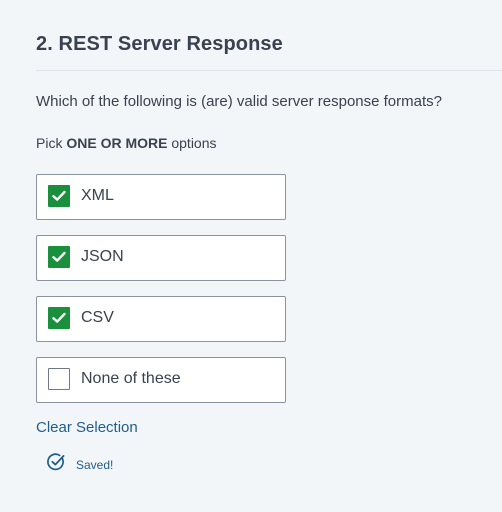 Image resolution: width=502 pixels, height=512 pixels. Describe the element at coordinates (131, 378) in the screenshot. I see `option-label: None of these` at that location.